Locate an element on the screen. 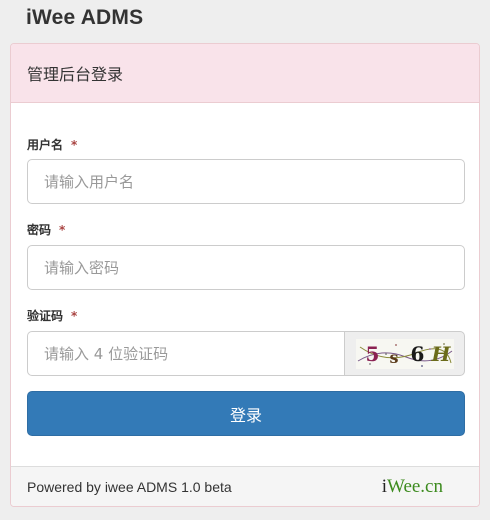  panel-footer: Powered by iwee ADMS 1.0 beta iWee.cn is located at coordinates (245, 486).